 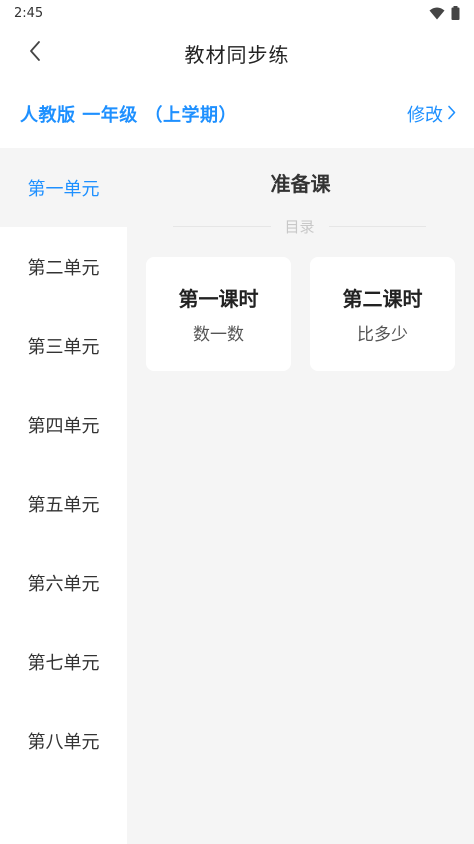 What do you see at coordinates (382, 335) in the screenshot?
I see `lesson-subtitle: 比多少` at bounding box center [382, 335].